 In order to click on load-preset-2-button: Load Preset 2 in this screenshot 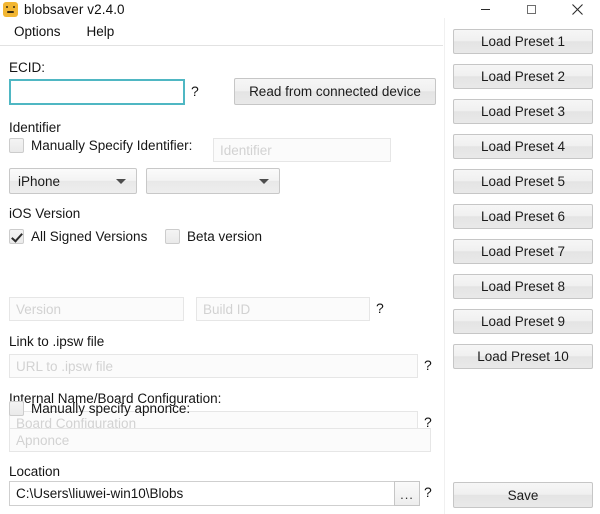, I will do `click(523, 76)`.